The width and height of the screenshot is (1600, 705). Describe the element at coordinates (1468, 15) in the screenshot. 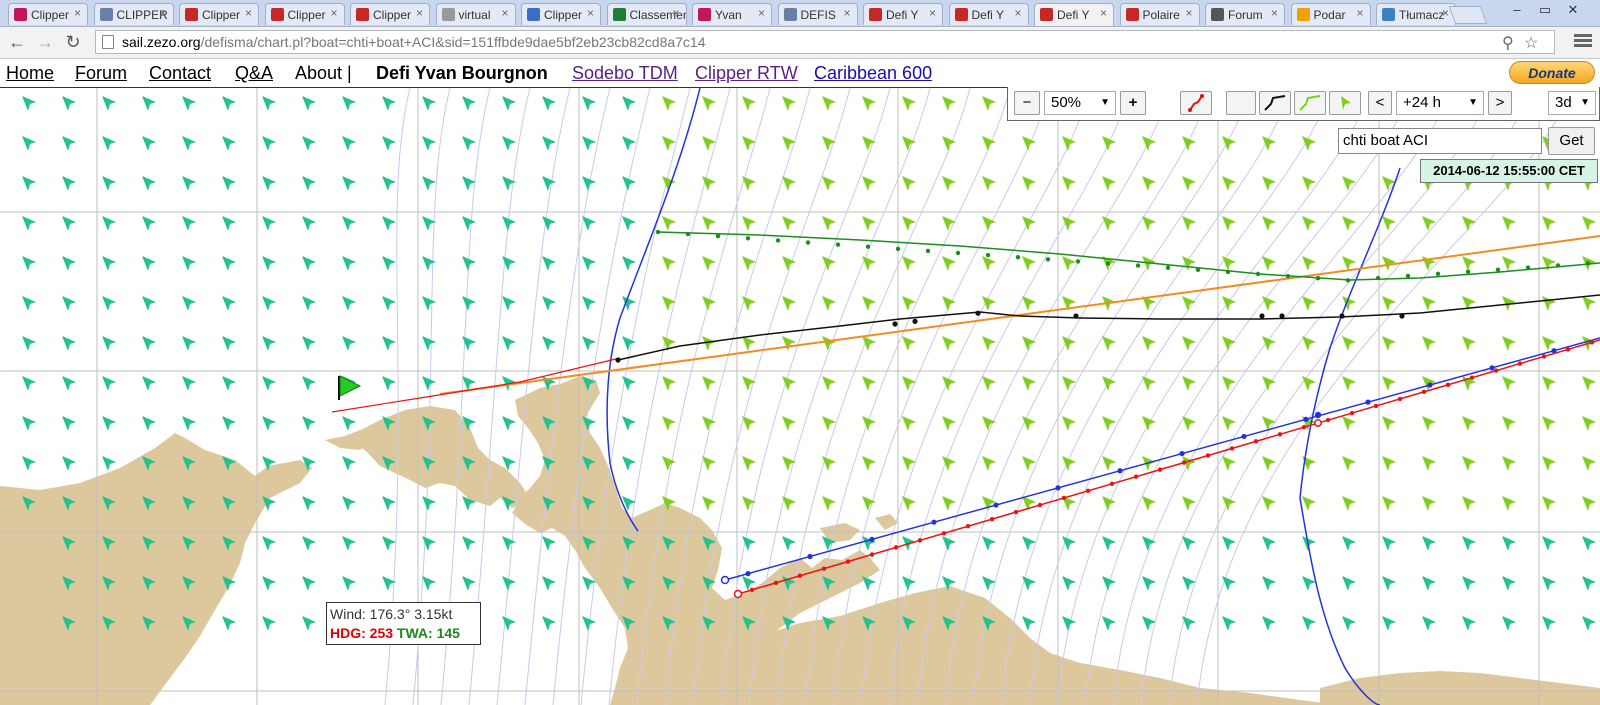

I see `new-tab-button` at that location.